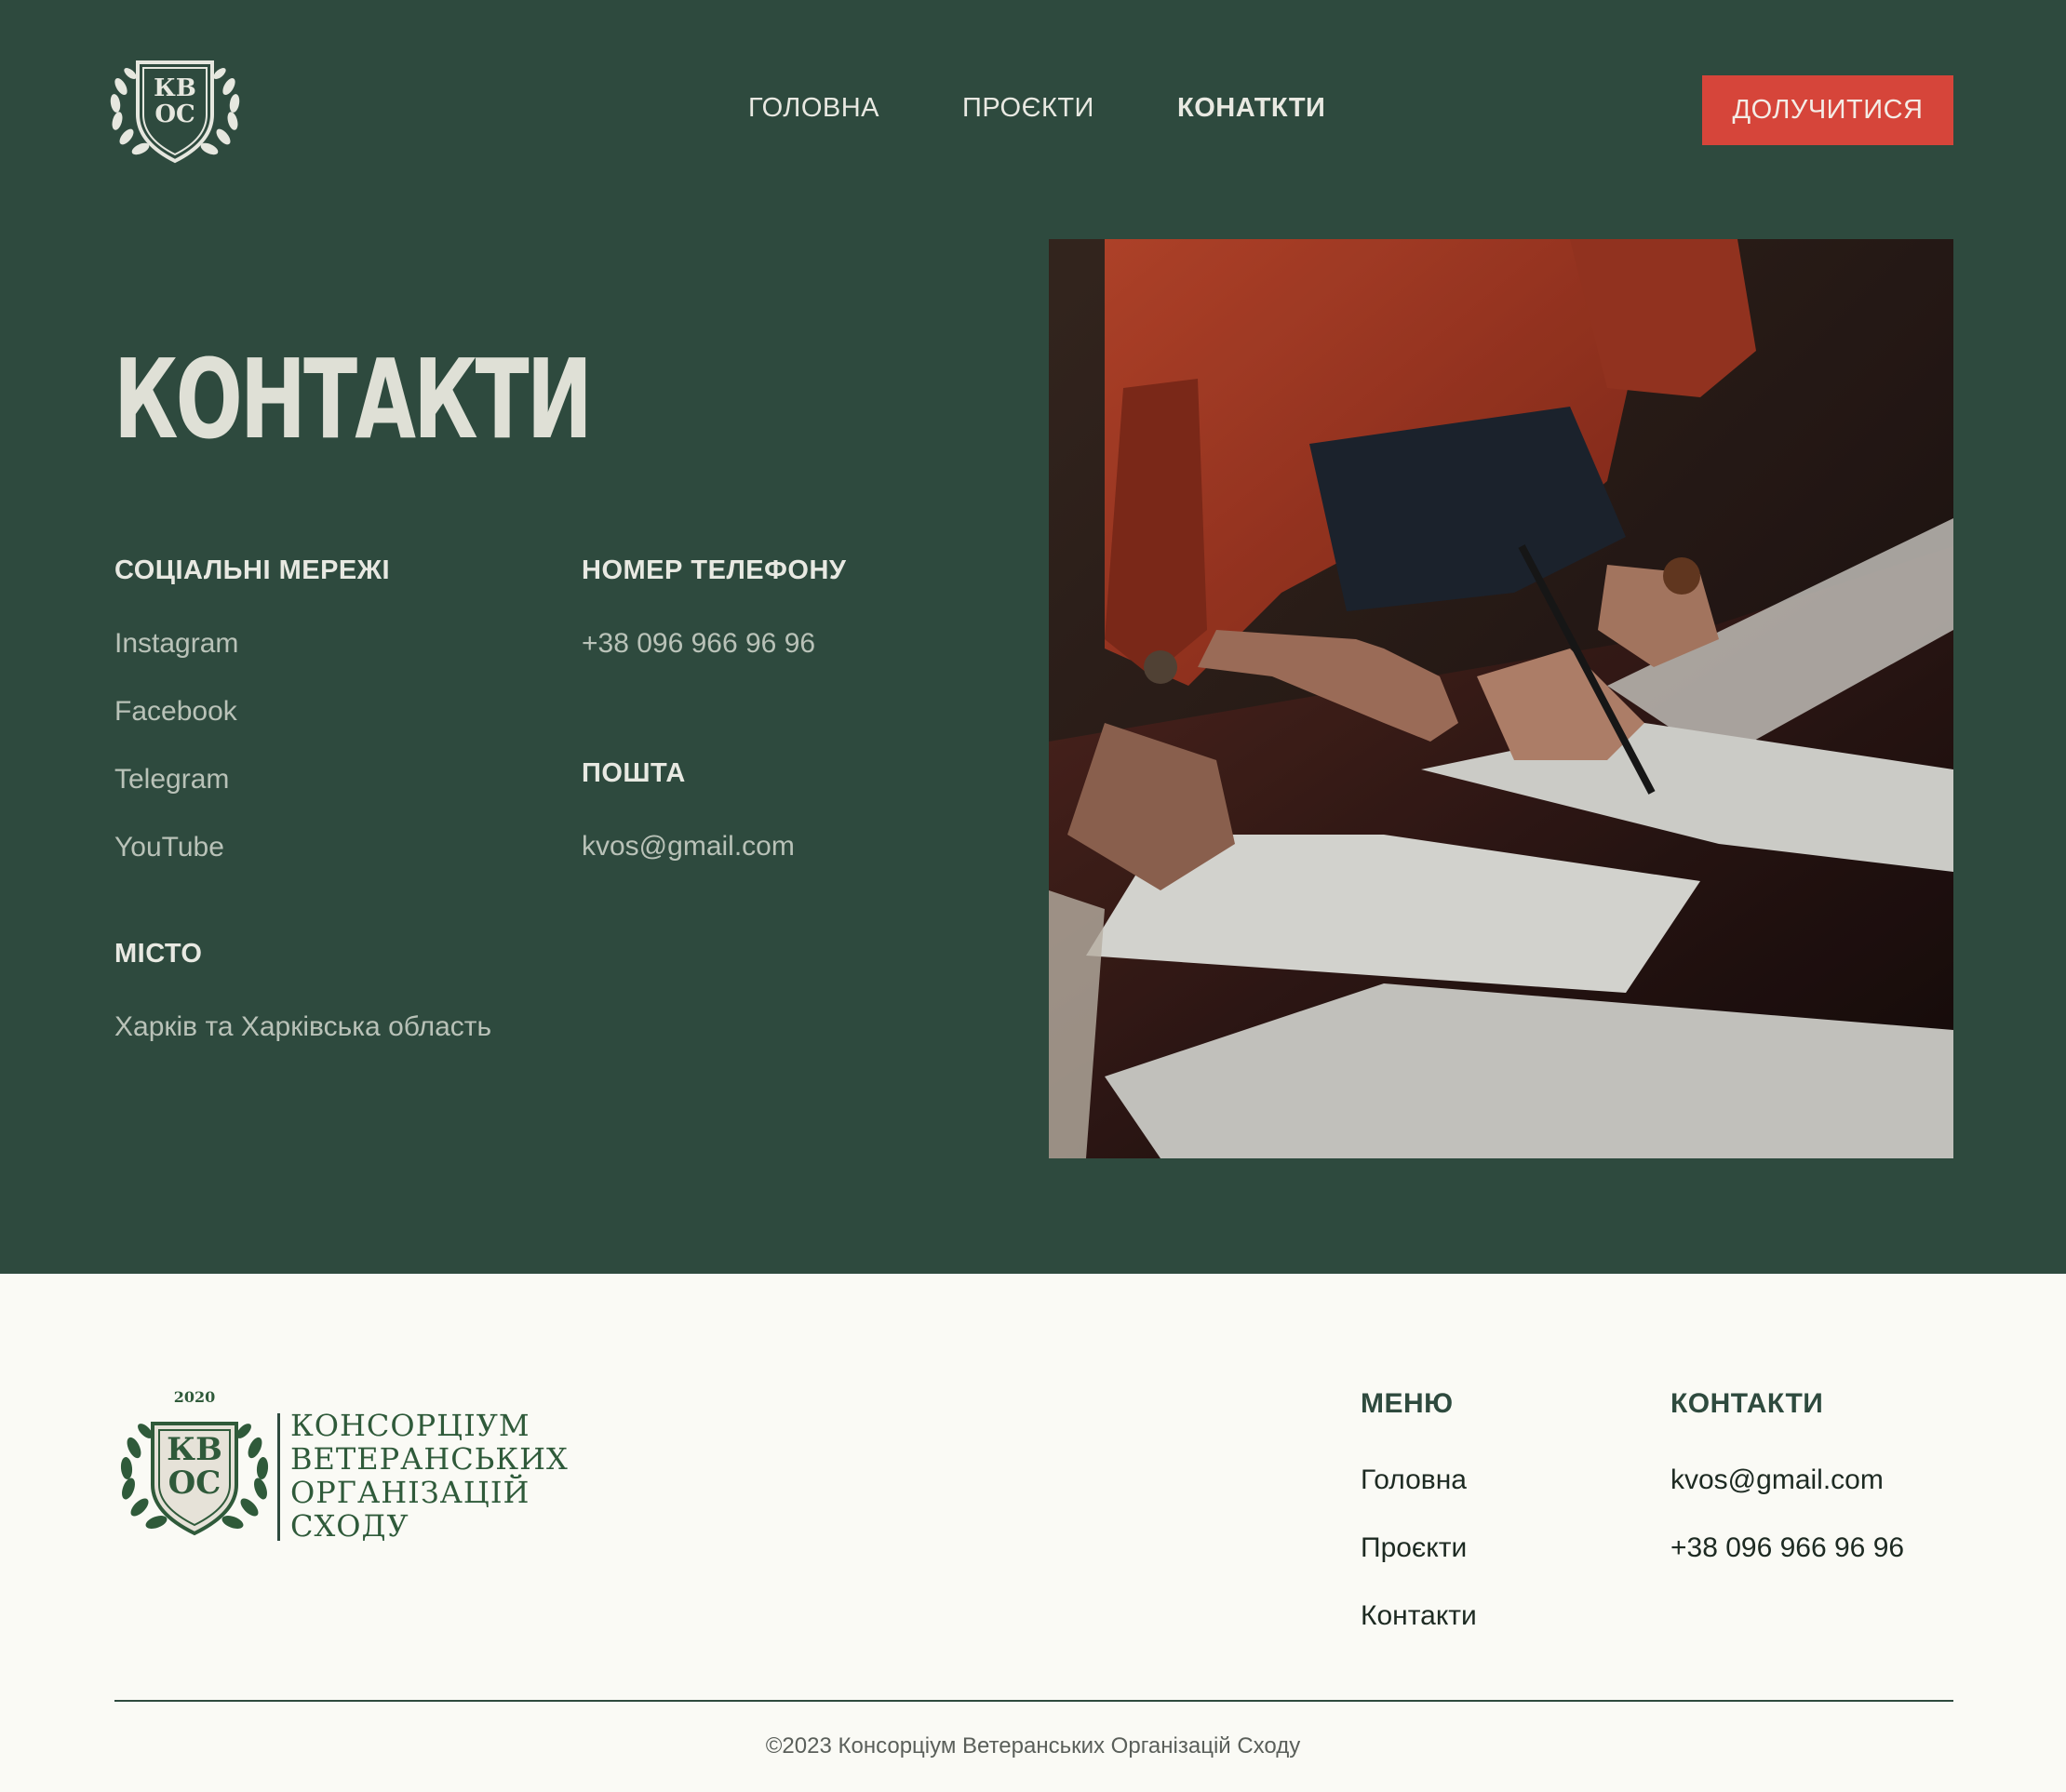  I want to click on page-title: КОНТАКТИ, so click(354, 399).